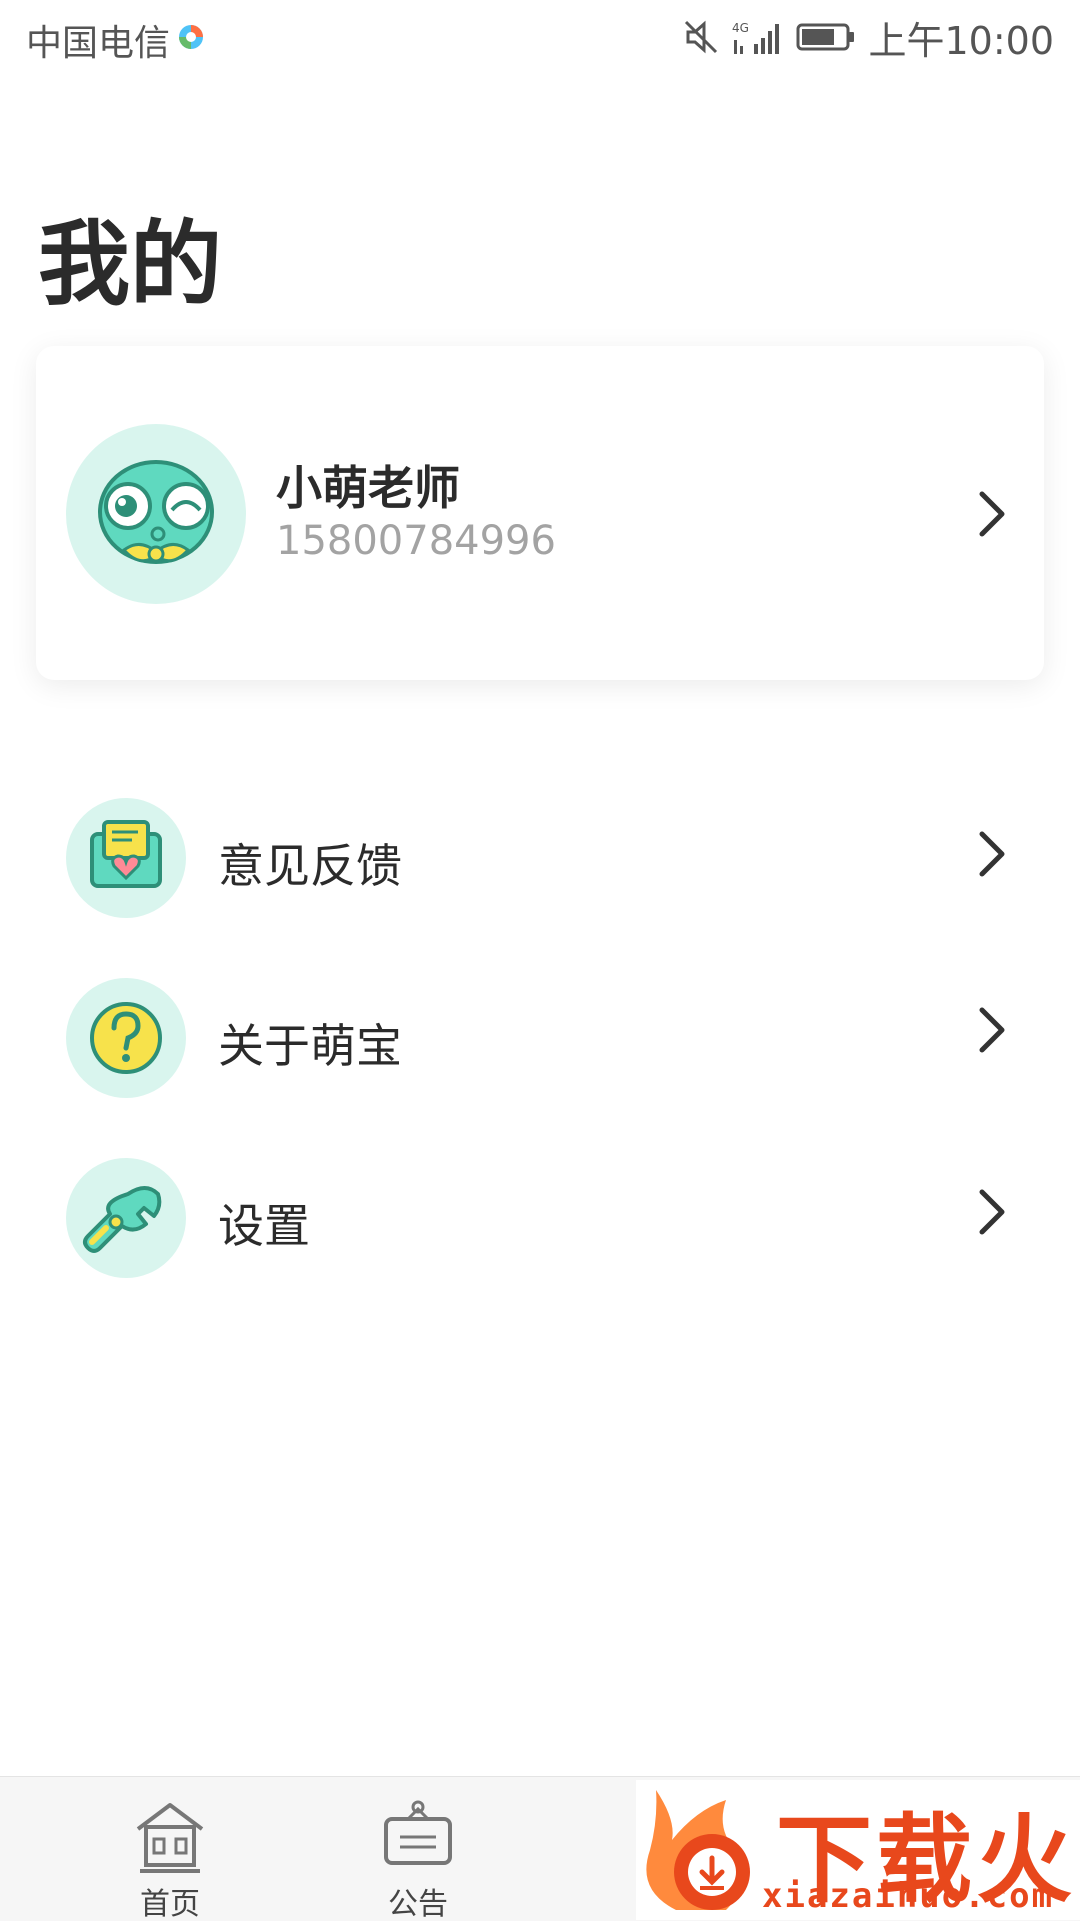 The height and width of the screenshot is (1923, 1080). I want to click on menu-label-about: 关于萌宝, so click(310, 1046).